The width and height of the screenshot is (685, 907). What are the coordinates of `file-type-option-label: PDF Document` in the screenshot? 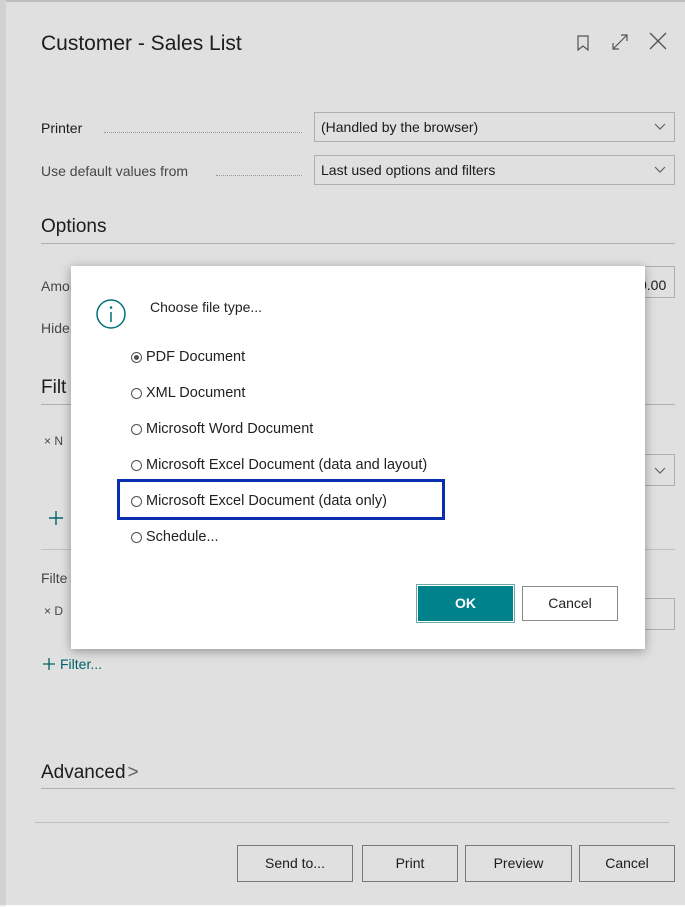 It's located at (196, 357).